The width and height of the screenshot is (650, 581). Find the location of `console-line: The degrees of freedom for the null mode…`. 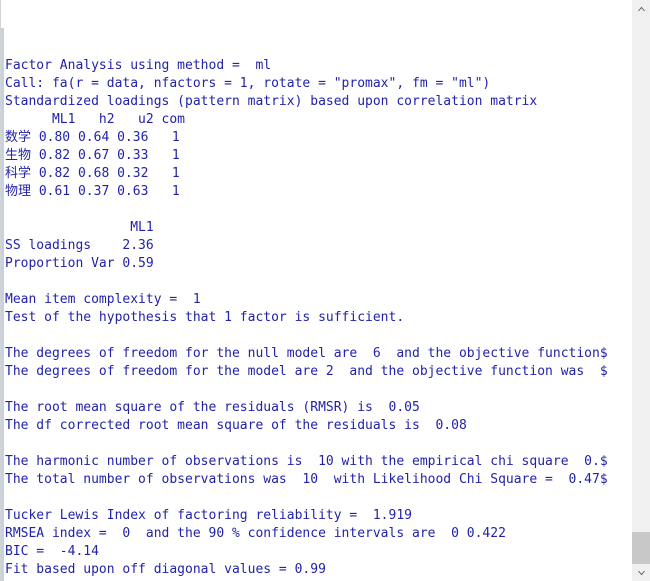

console-line: The degrees of freedom for the null mode… is located at coordinates (306, 353).